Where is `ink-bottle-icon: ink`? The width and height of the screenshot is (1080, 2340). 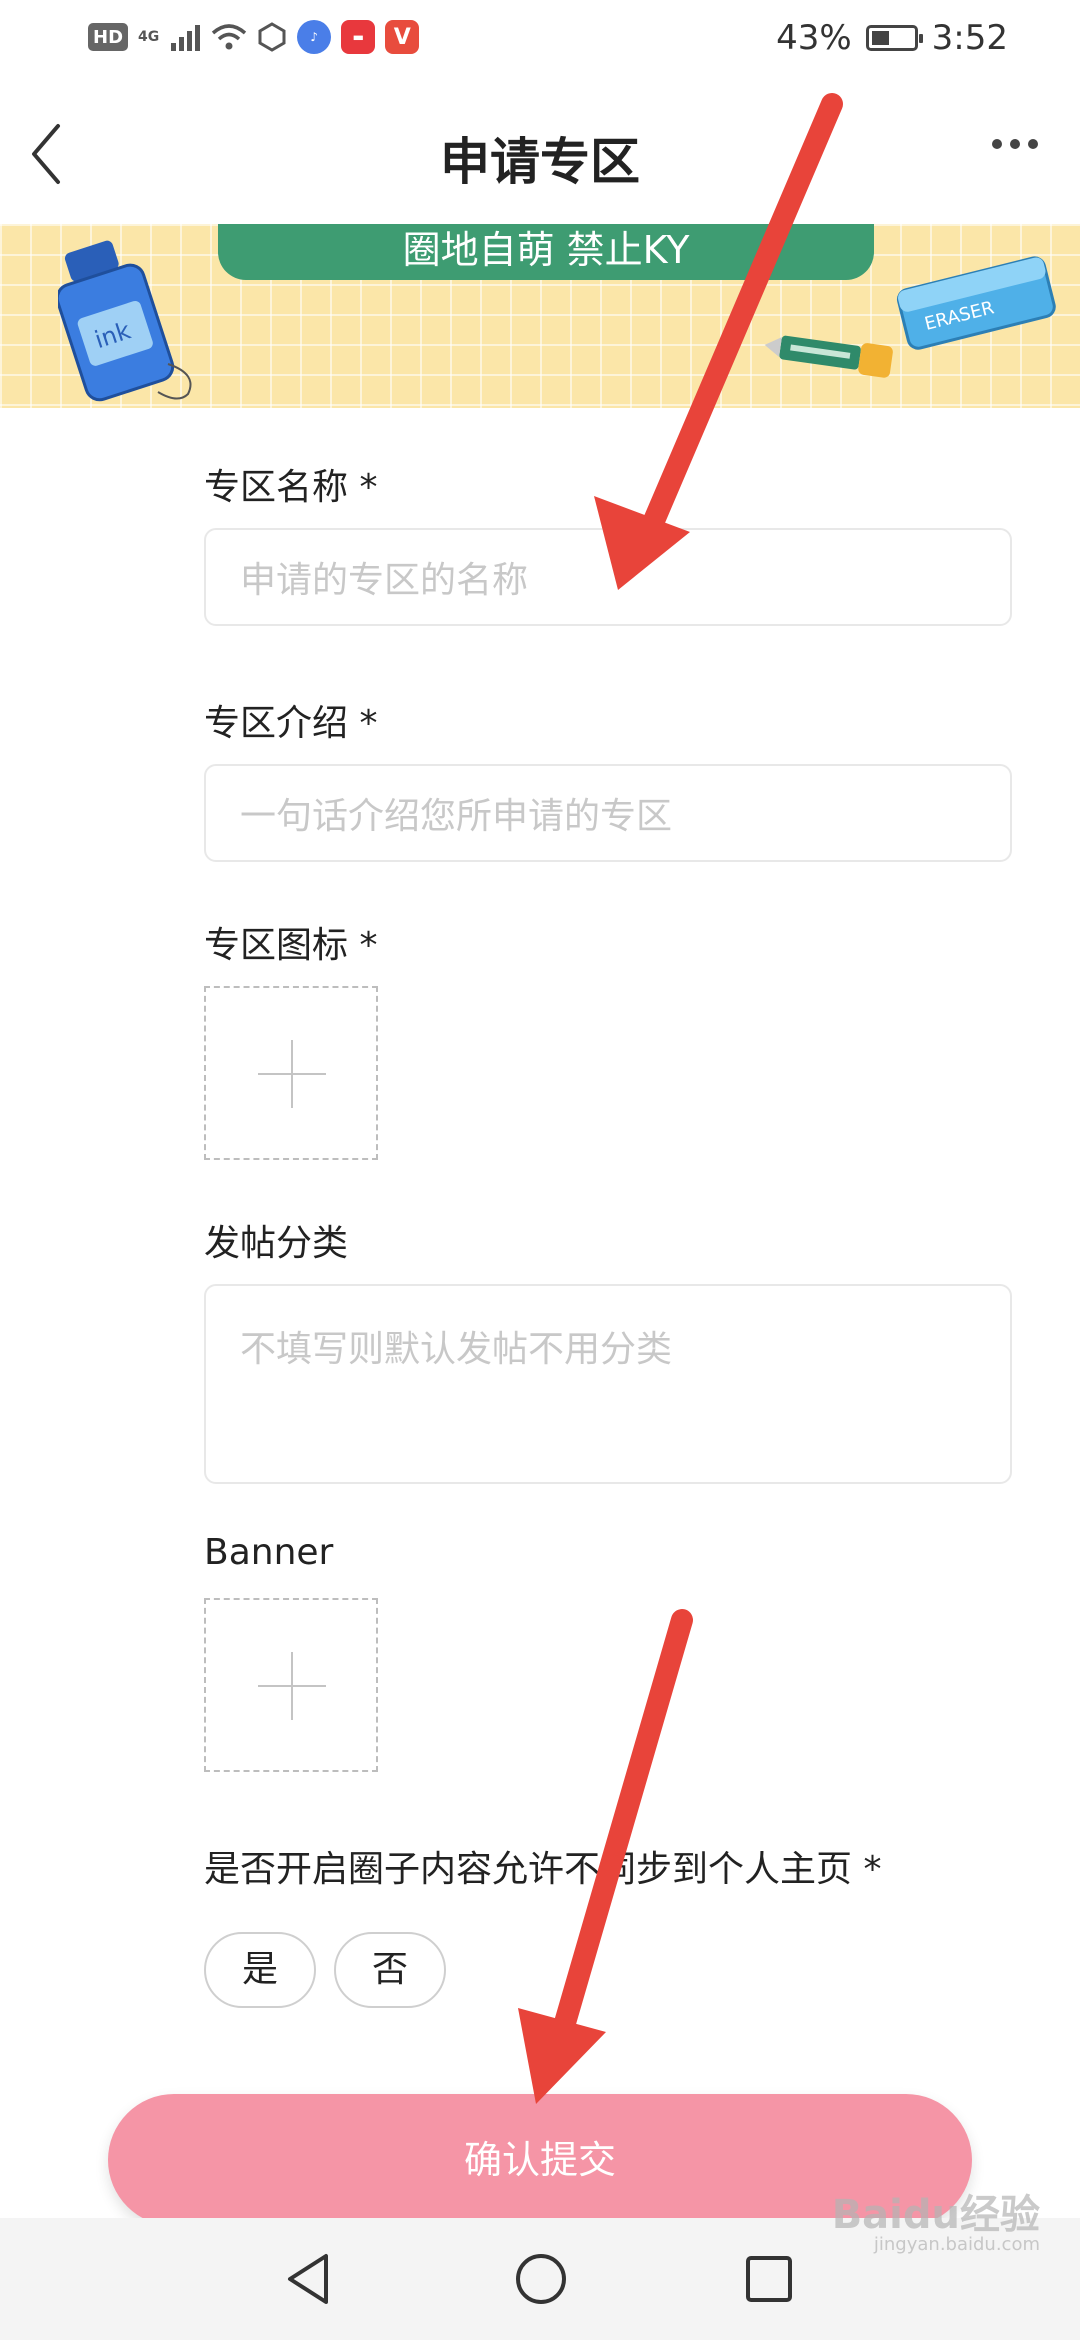 ink-bottle-icon: ink is located at coordinates (125, 321).